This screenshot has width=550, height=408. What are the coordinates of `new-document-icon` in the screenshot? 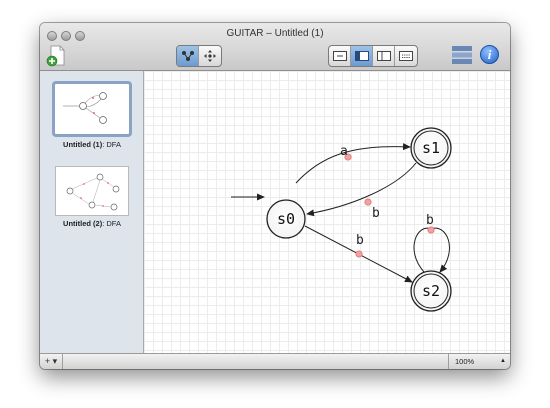 It's located at (57, 56).